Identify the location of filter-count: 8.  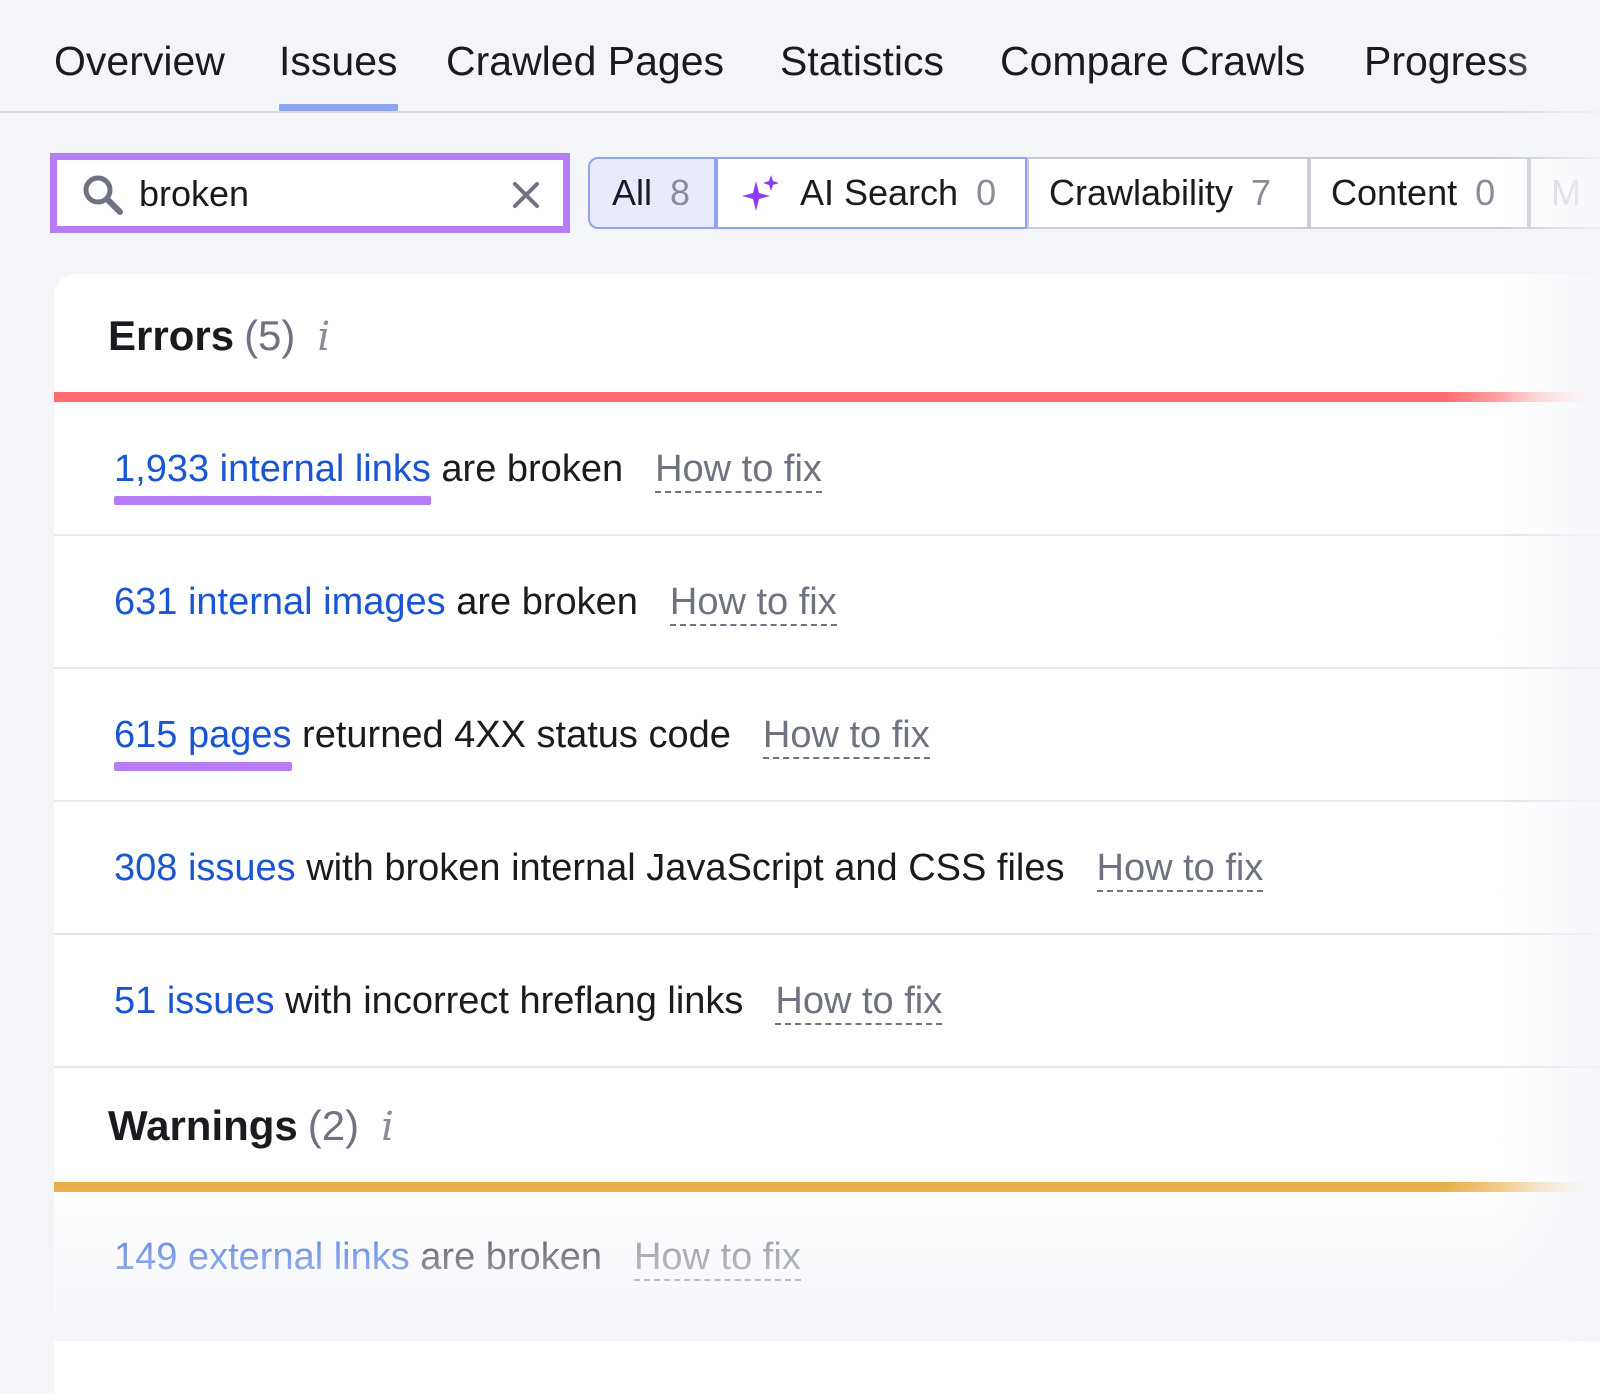
(680, 192).